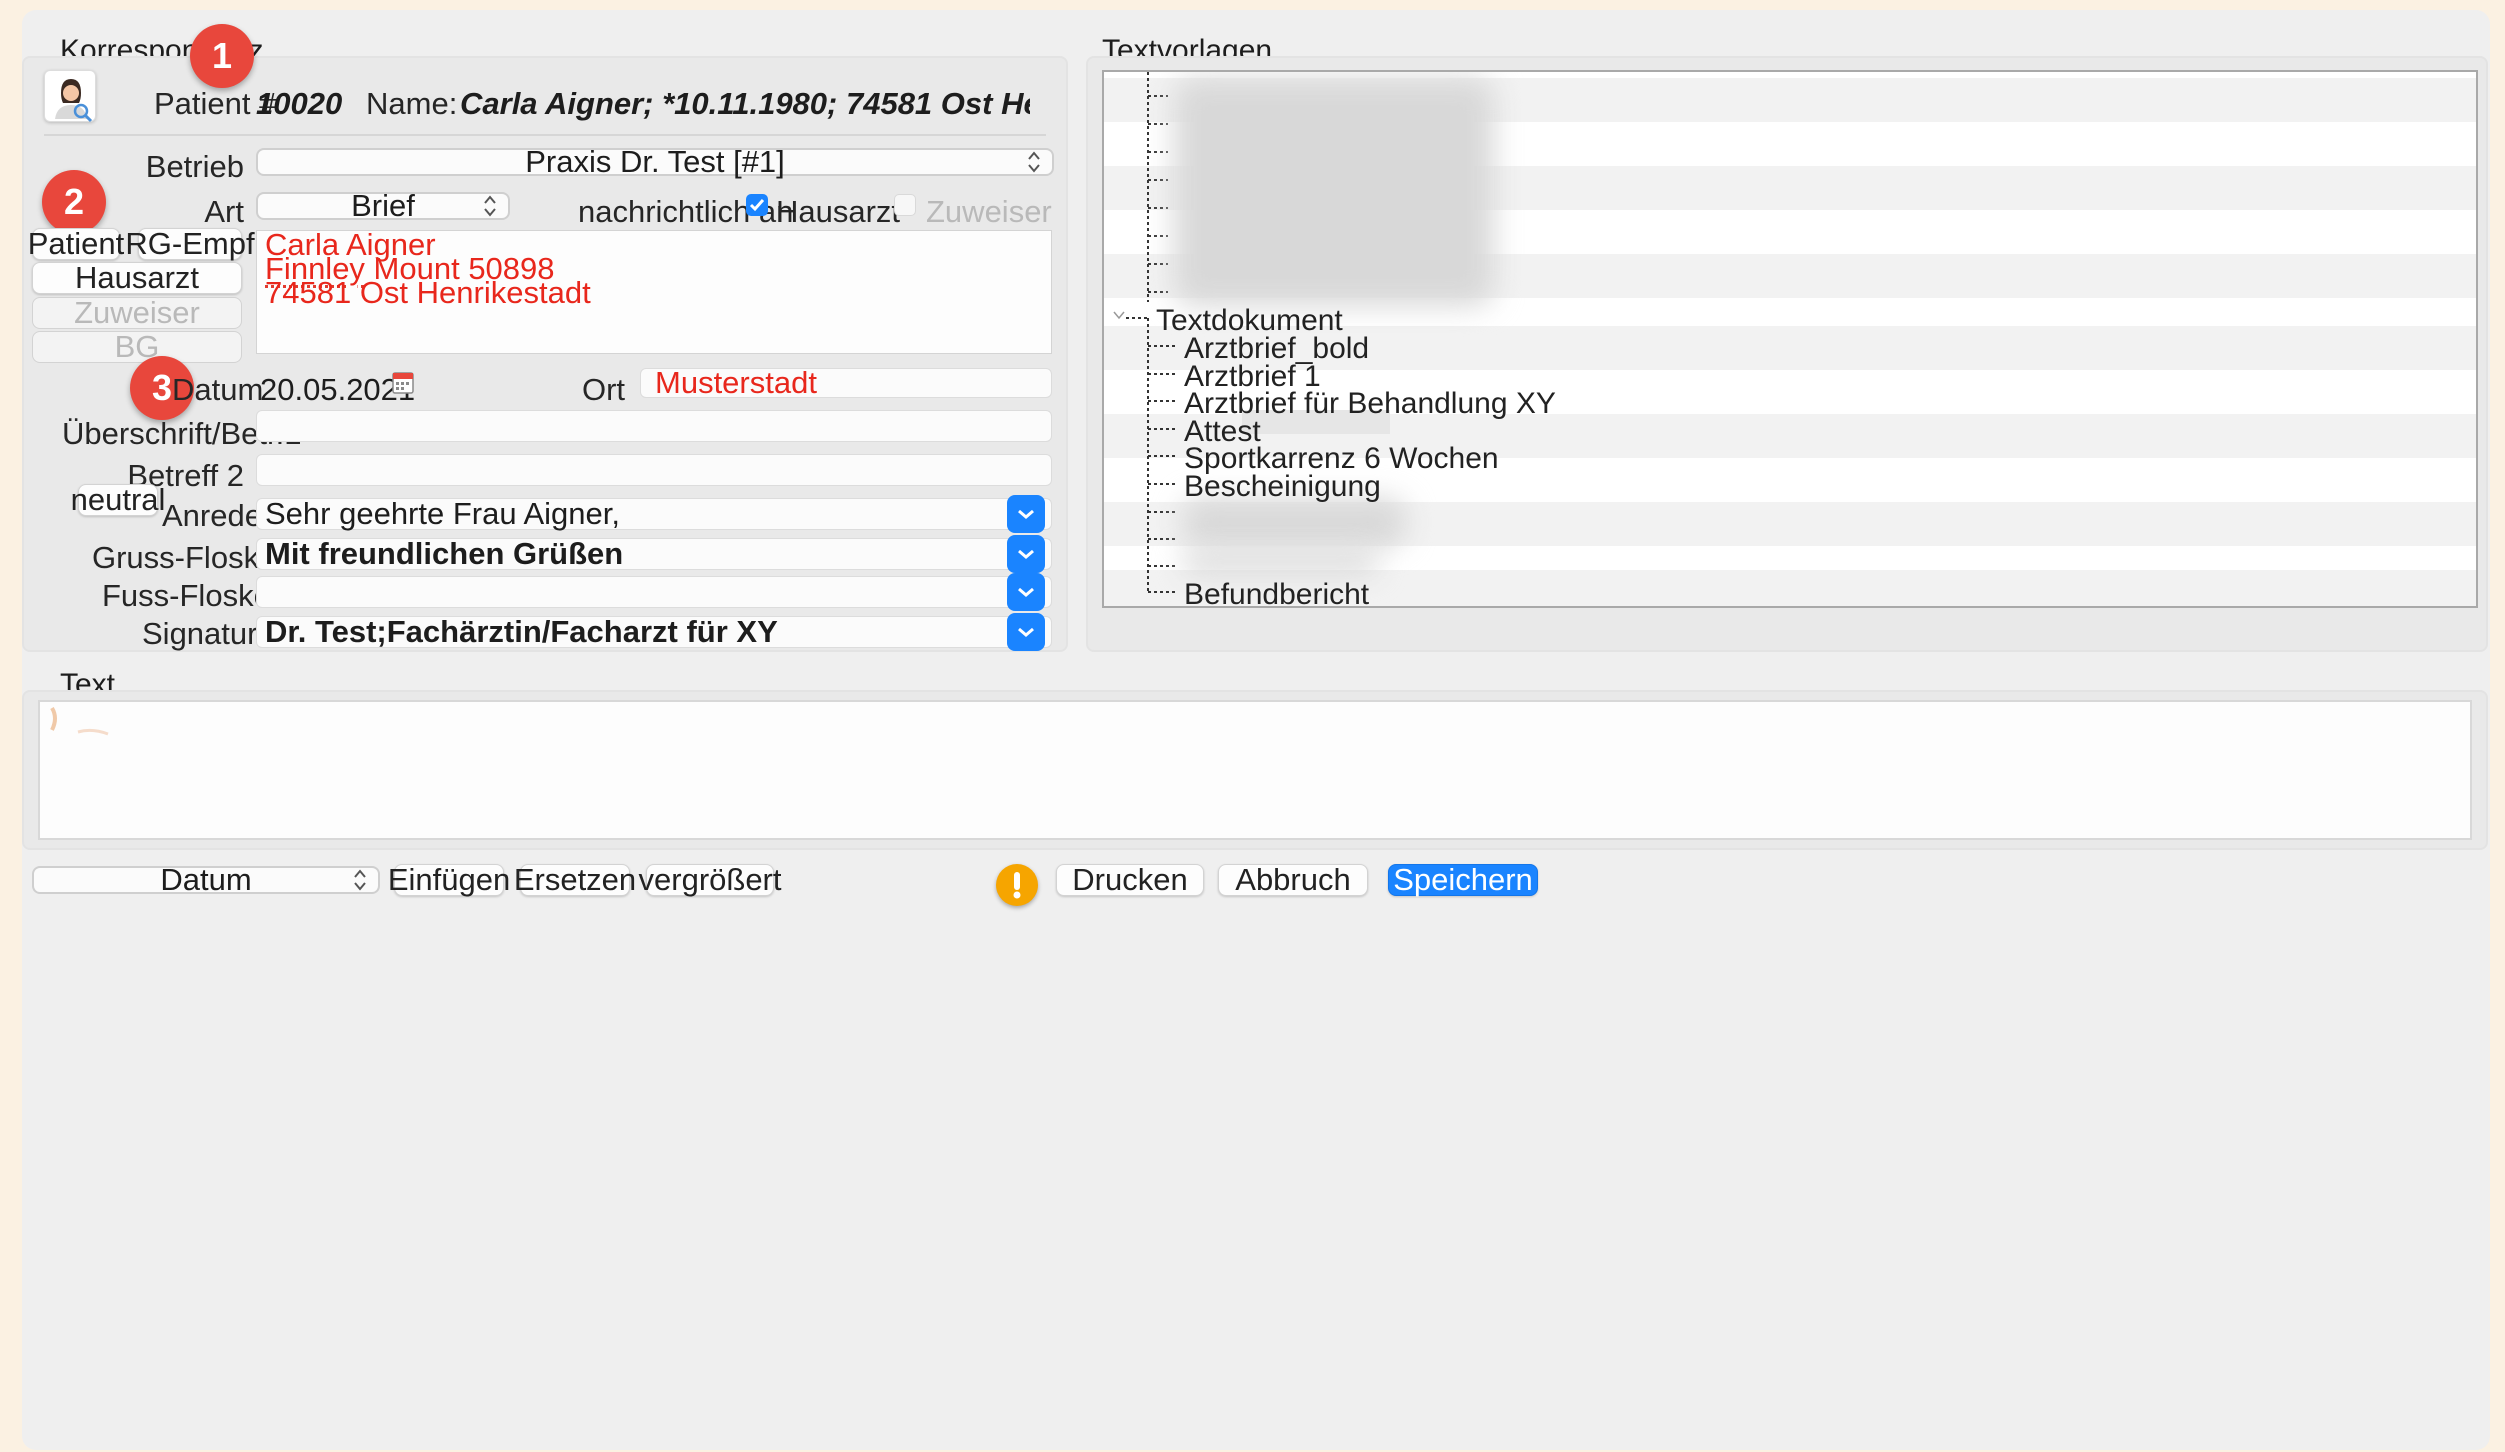 This screenshot has height=1452, width=2505. What do you see at coordinates (1293, 879) in the screenshot?
I see `abbruch-button: Abbruch` at bounding box center [1293, 879].